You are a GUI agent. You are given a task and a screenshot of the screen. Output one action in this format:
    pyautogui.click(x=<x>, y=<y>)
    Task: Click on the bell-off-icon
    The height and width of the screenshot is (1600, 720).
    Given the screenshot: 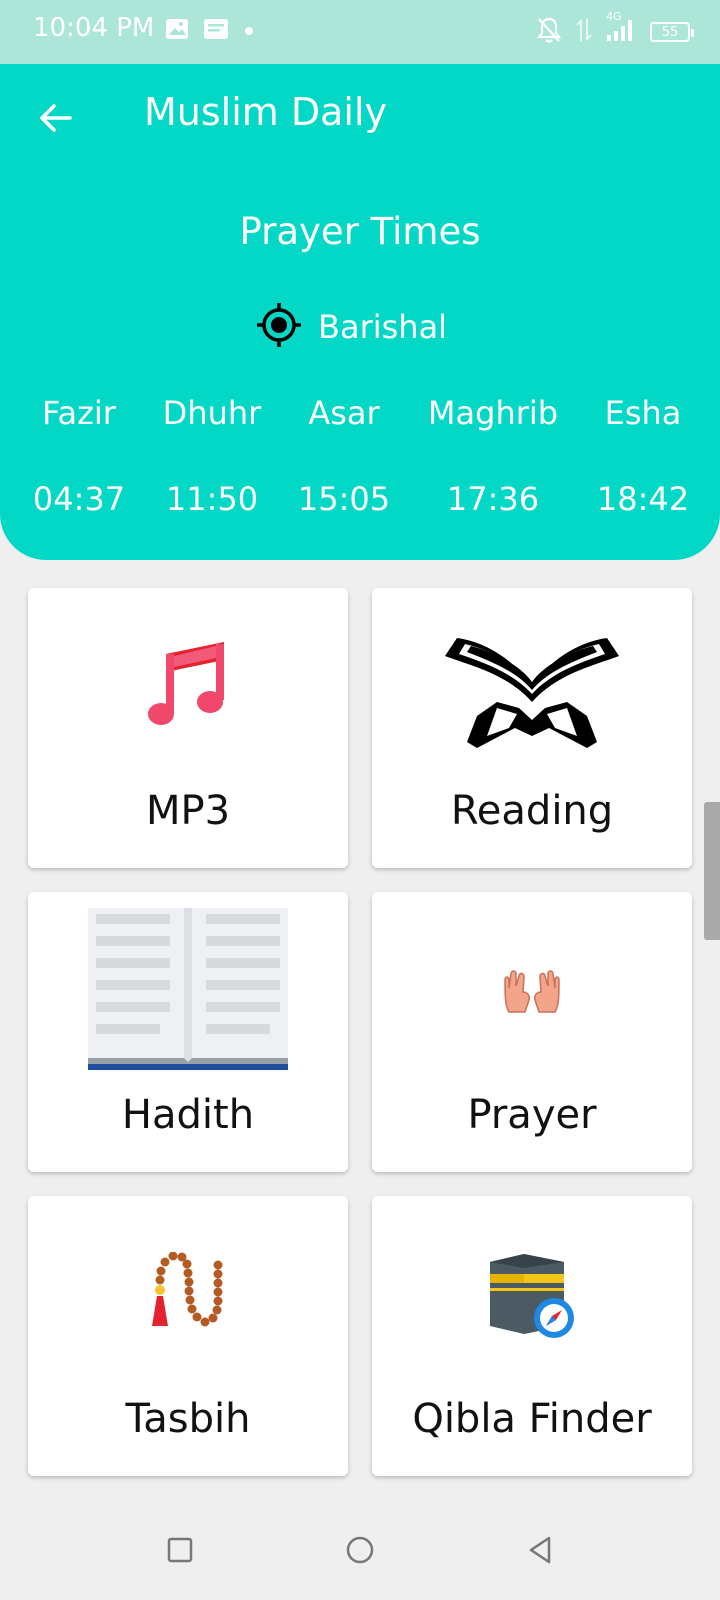 What is the action you would take?
    pyautogui.click(x=549, y=32)
    